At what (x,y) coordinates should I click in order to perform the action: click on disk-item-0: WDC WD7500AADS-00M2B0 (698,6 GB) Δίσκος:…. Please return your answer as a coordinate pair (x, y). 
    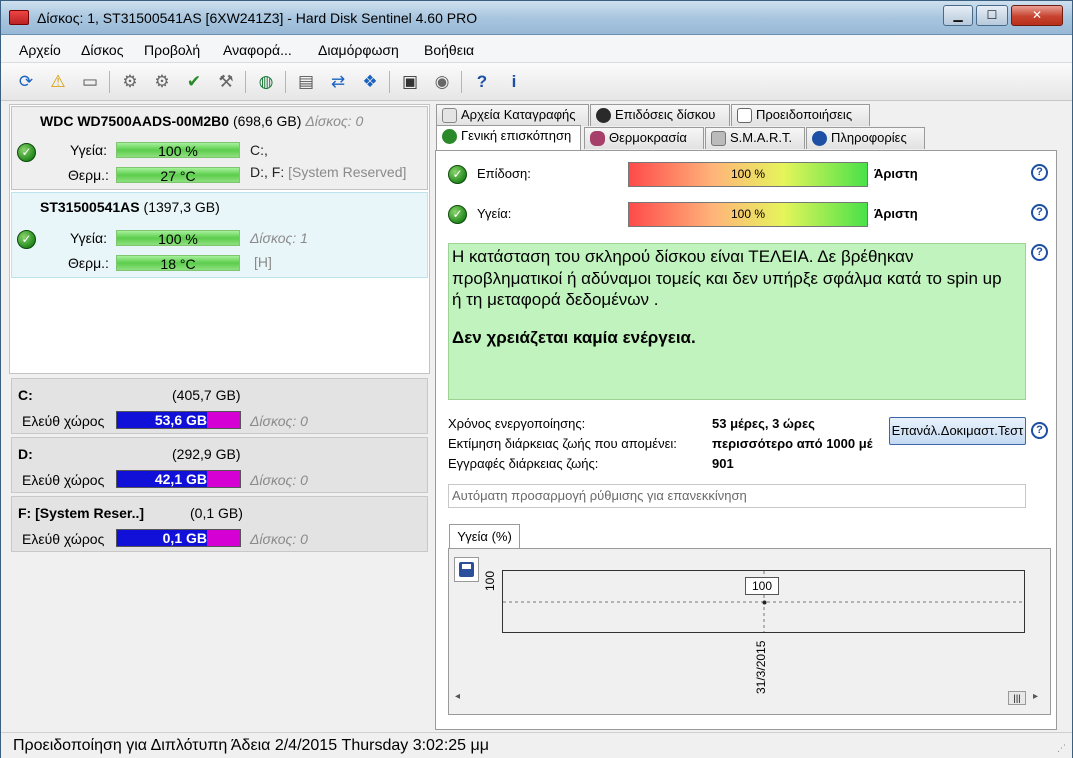
    Looking at the image, I should click on (219, 148).